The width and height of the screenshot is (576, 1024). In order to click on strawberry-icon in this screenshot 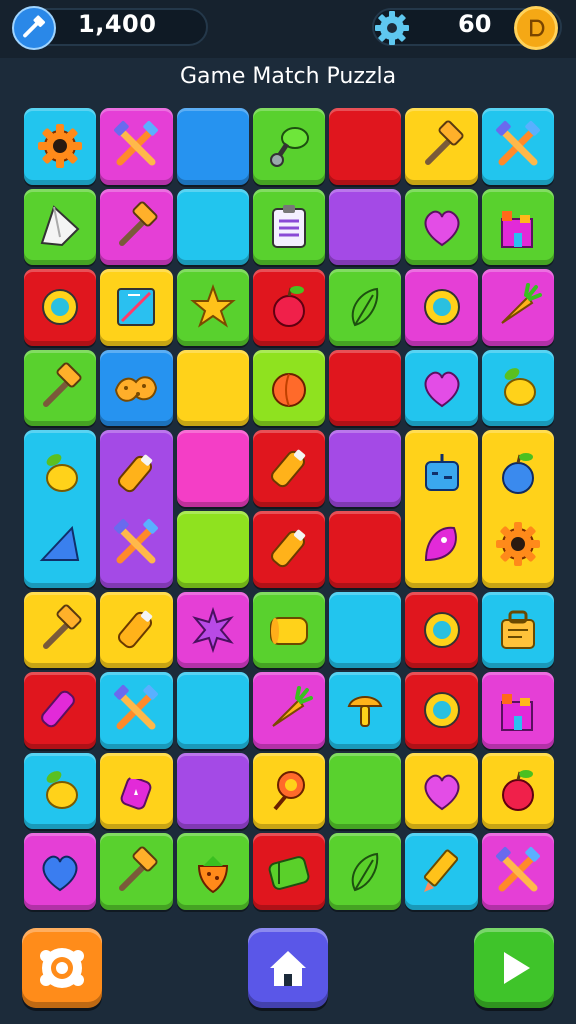, I will do `click(212, 874)`.